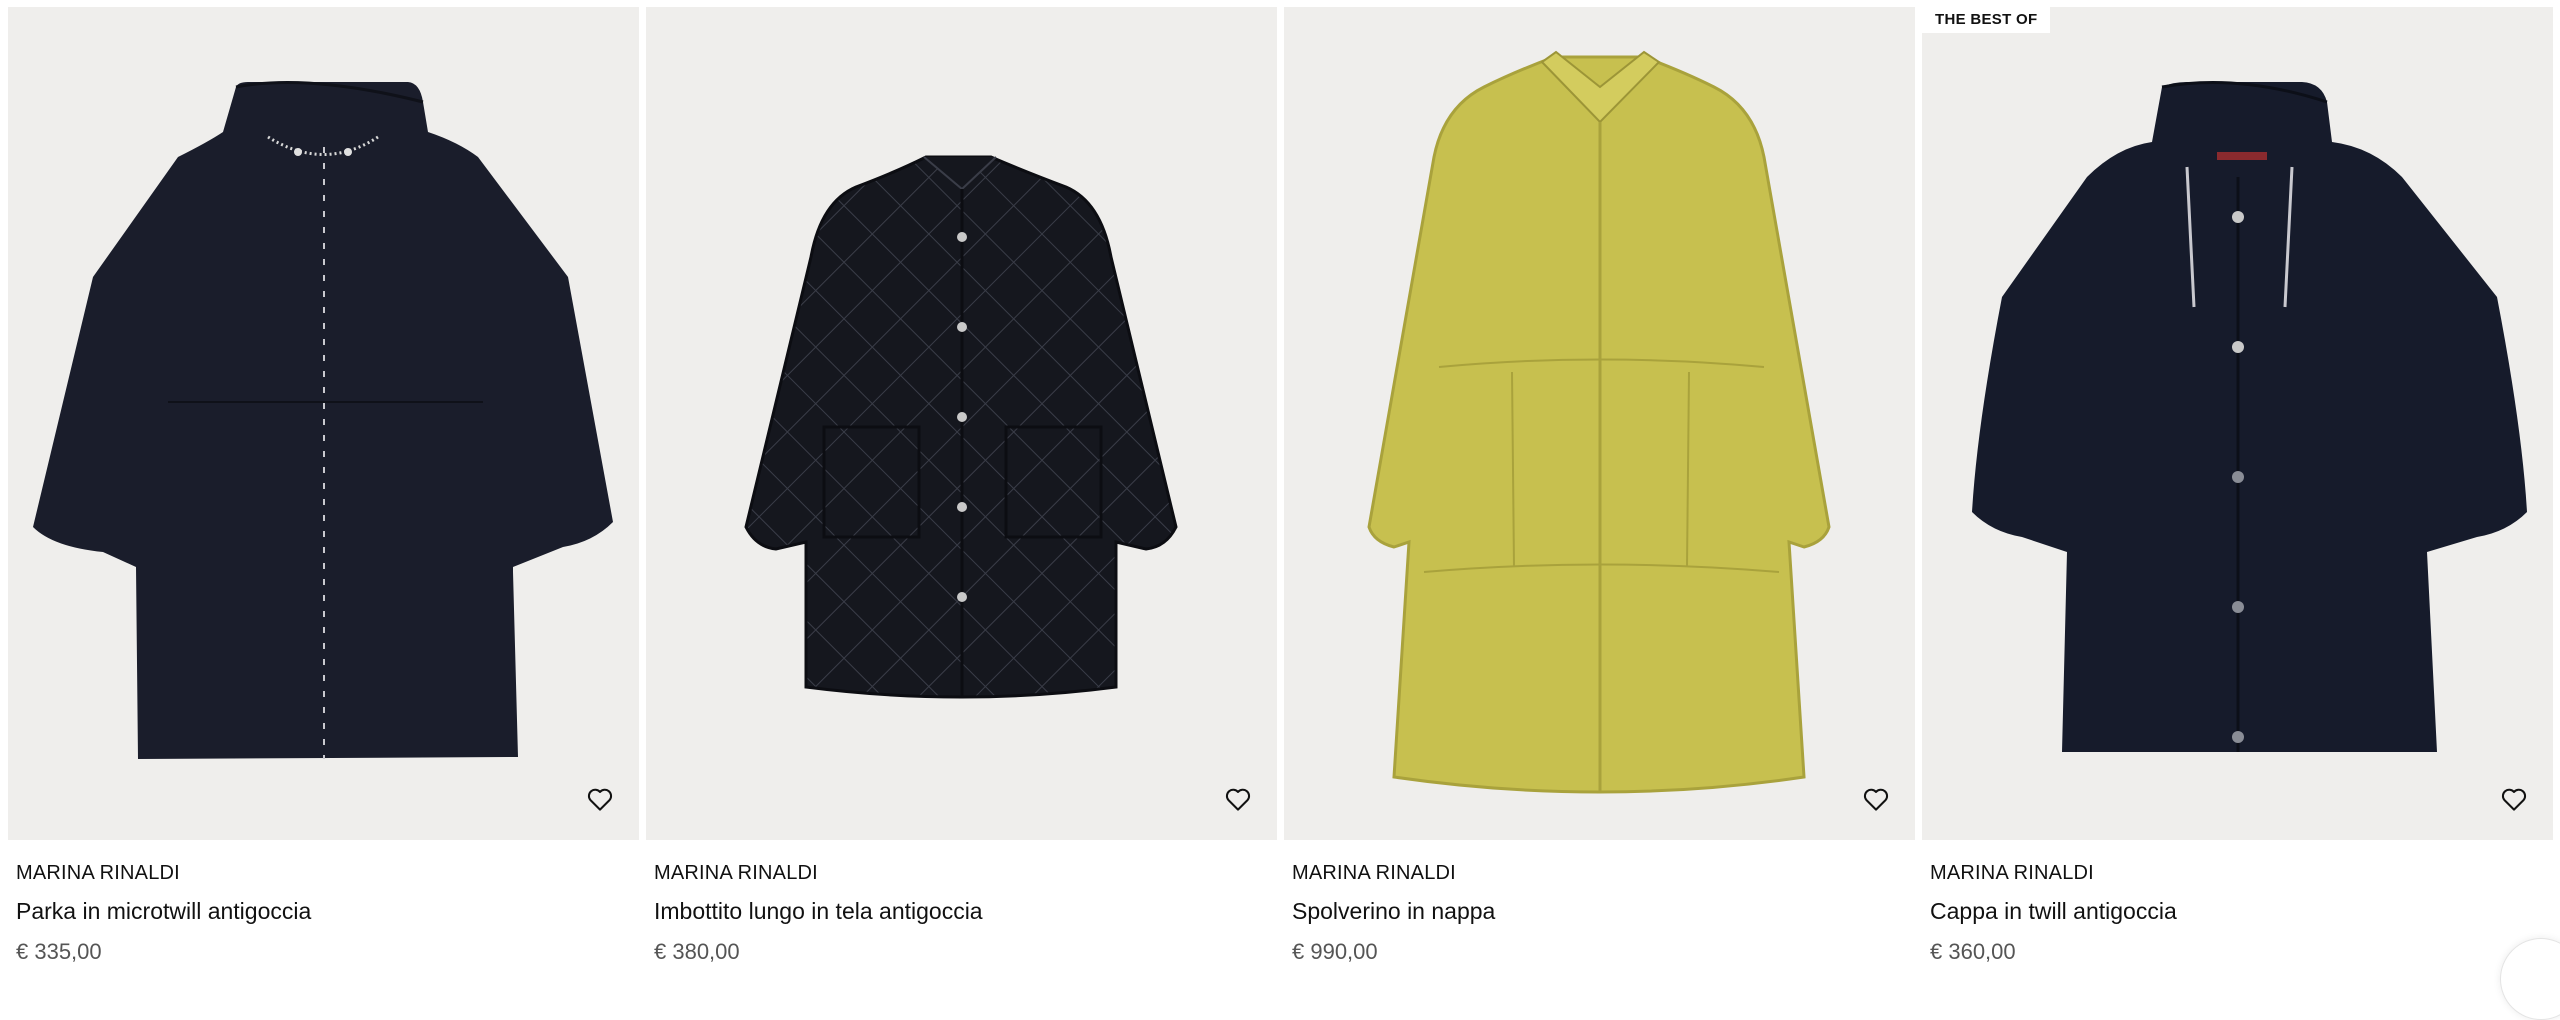 Image resolution: width=2560 pixels, height=1020 pixels. What do you see at coordinates (1986, 20) in the screenshot?
I see `product-badge: THE BEST OF` at bounding box center [1986, 20].